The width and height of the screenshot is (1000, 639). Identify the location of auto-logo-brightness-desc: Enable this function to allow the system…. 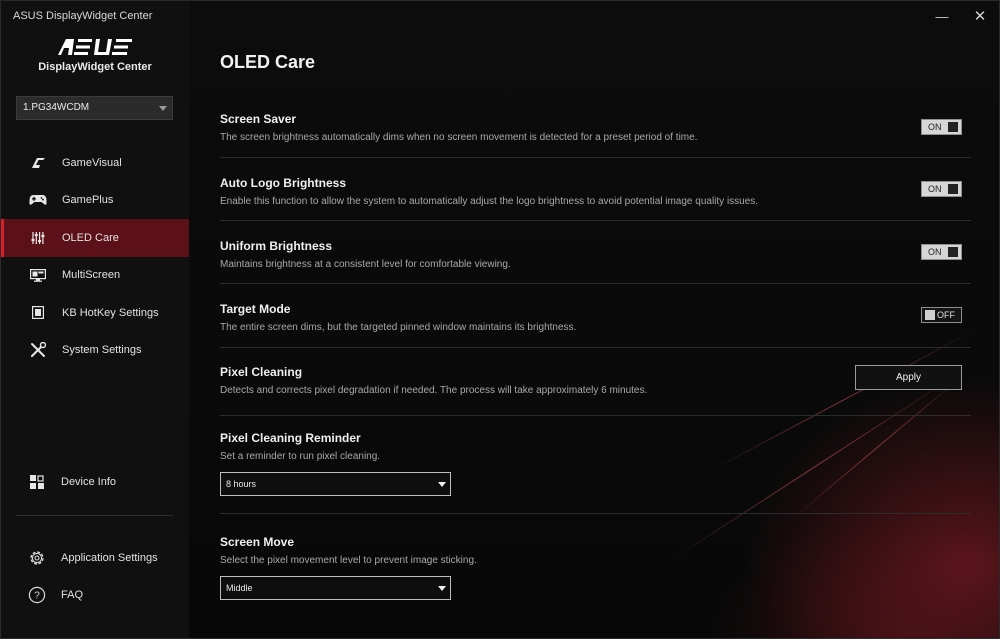
(489, 201).